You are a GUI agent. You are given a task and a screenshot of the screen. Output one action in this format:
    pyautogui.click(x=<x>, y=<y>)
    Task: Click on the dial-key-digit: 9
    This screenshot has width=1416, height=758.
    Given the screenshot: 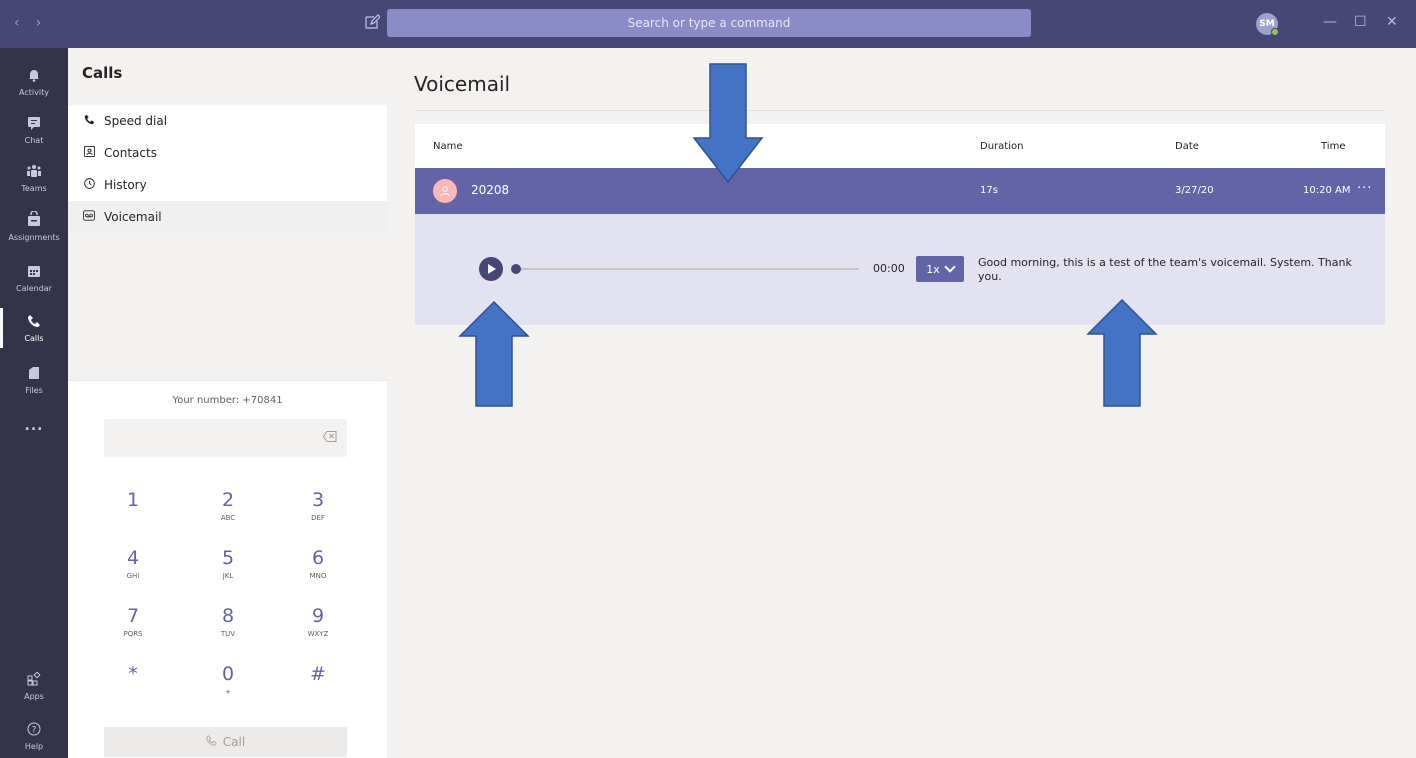 What is the action you would take?
    pyautogui.click(x=318, y=616)
    